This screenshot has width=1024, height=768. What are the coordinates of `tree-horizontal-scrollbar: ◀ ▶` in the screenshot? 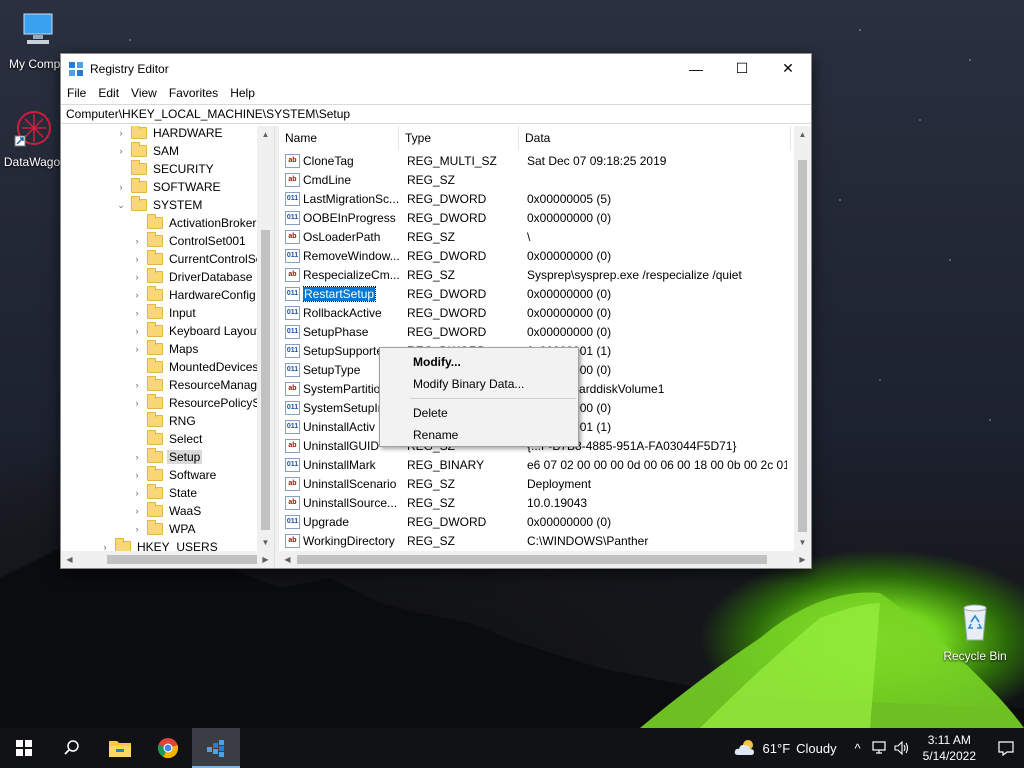 It's located at (167, 559).